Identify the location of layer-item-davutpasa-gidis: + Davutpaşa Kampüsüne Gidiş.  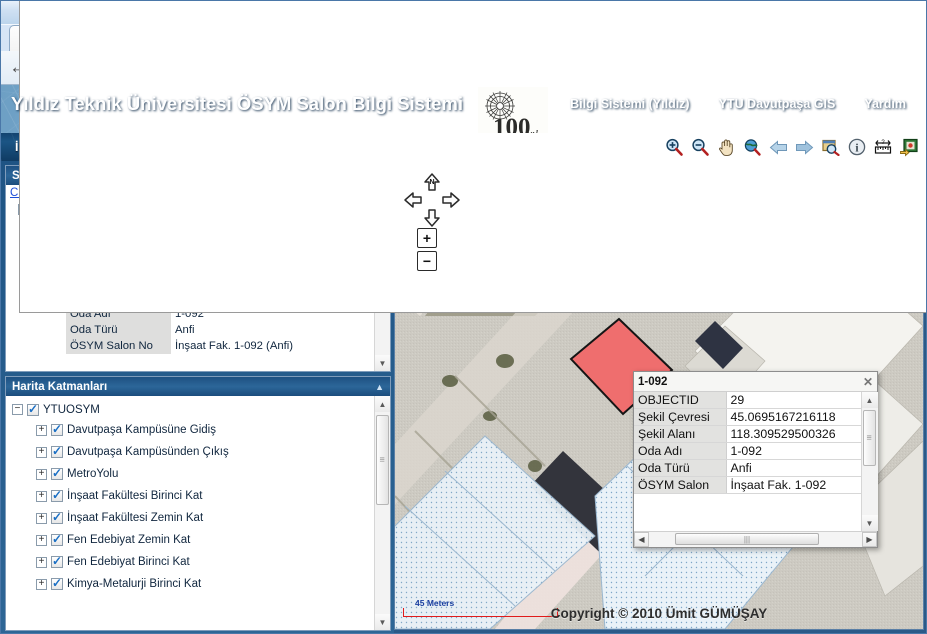
(190, 430).